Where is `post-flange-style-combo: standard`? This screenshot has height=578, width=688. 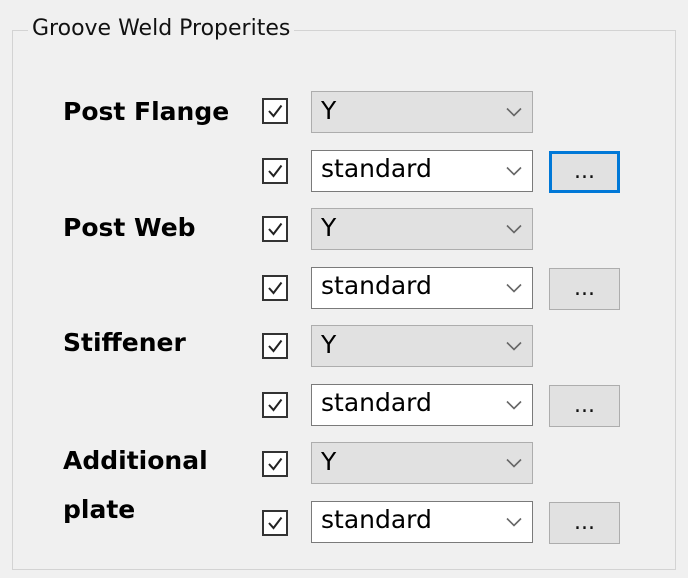
post-flange-style-combo: standard is located at coordinates (422, 171).